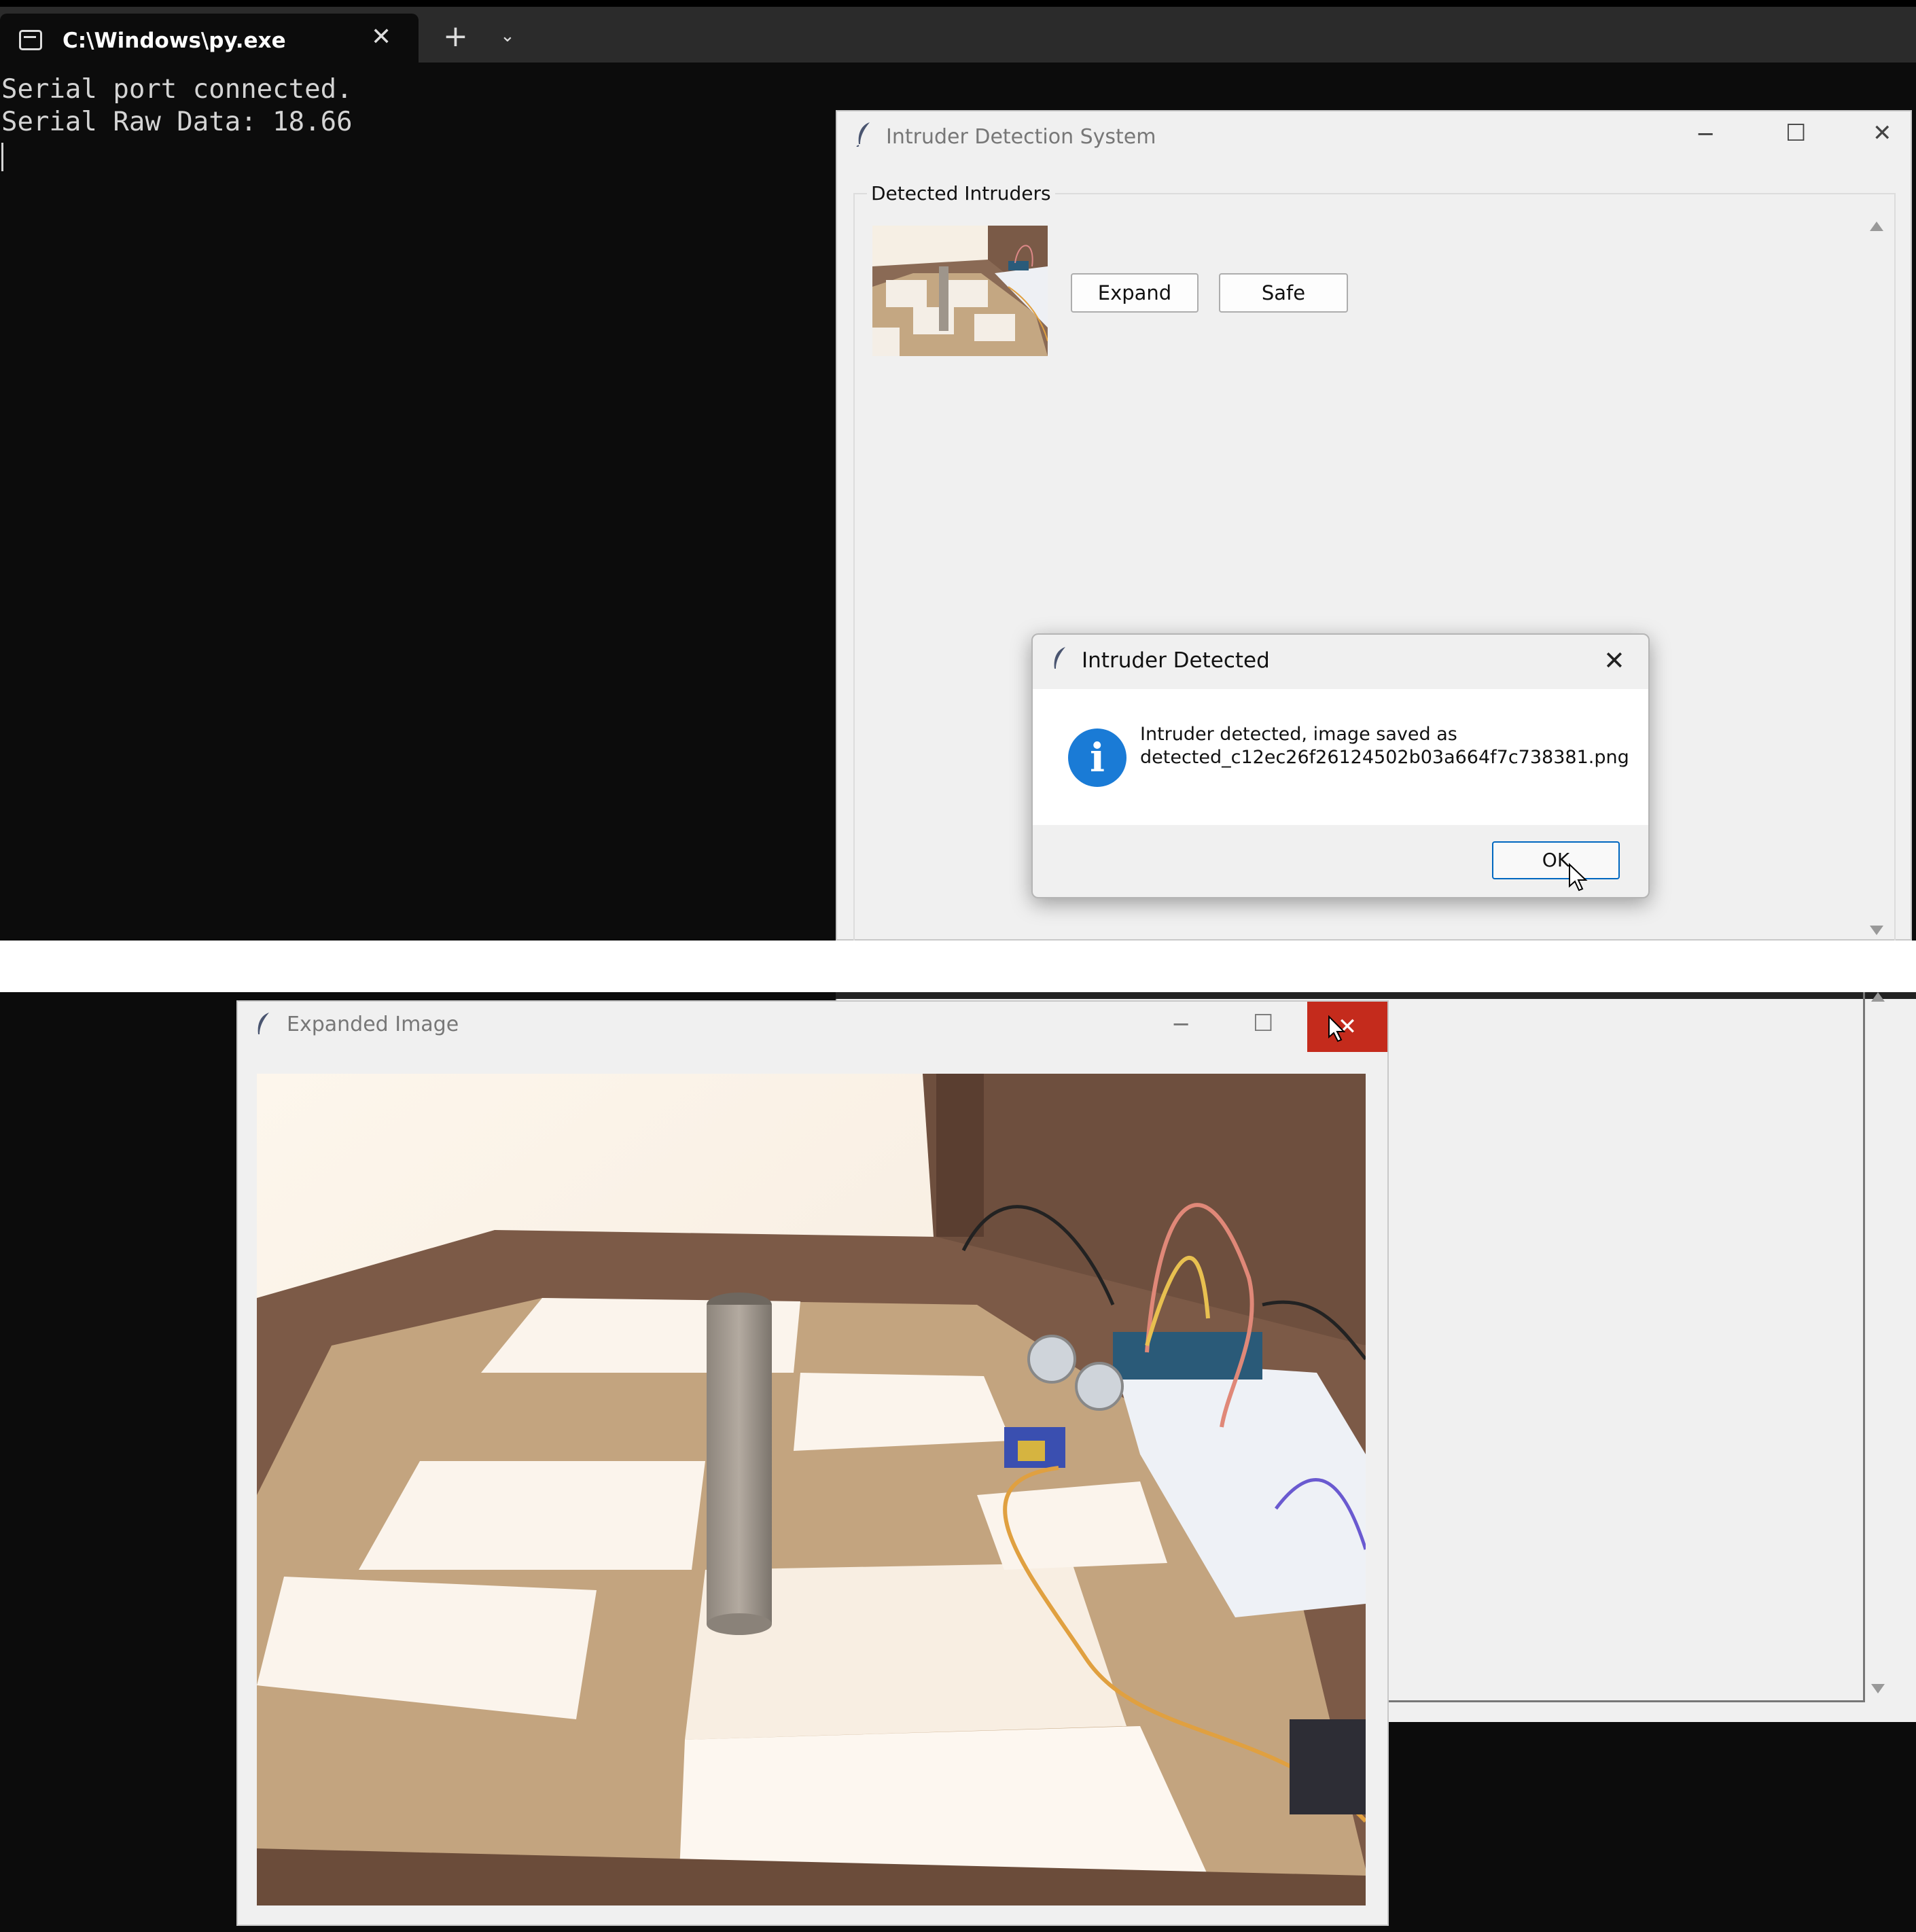 Image resolution: width=1916 pixels, height=1932 pixels. I want to click on window-title: Expanded Image, so click(373, 1024).